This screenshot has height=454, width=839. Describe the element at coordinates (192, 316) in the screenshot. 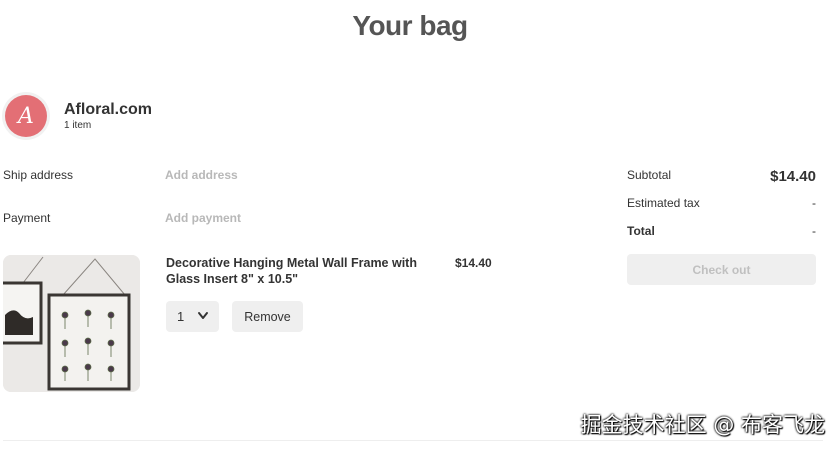

I see `quantity-select: 1` at that location.